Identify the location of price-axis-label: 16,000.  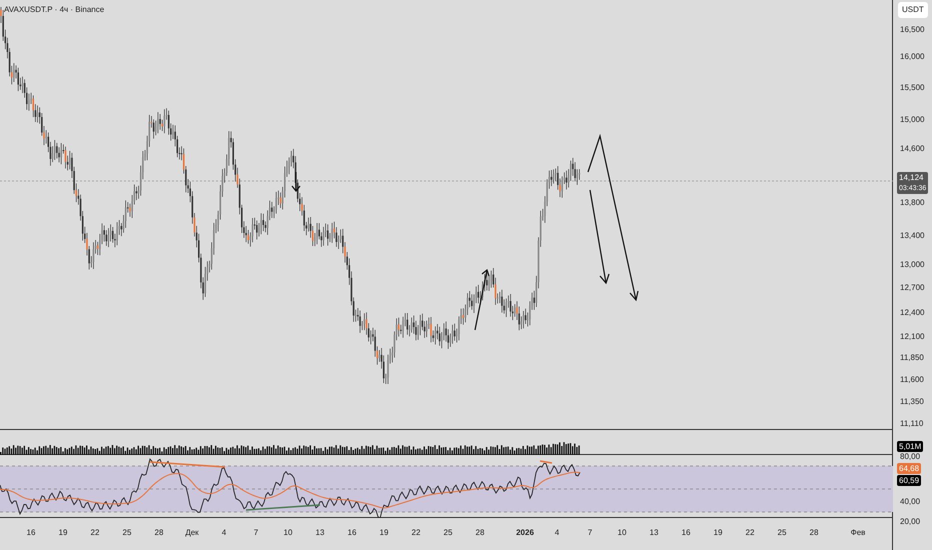
(912, 57).